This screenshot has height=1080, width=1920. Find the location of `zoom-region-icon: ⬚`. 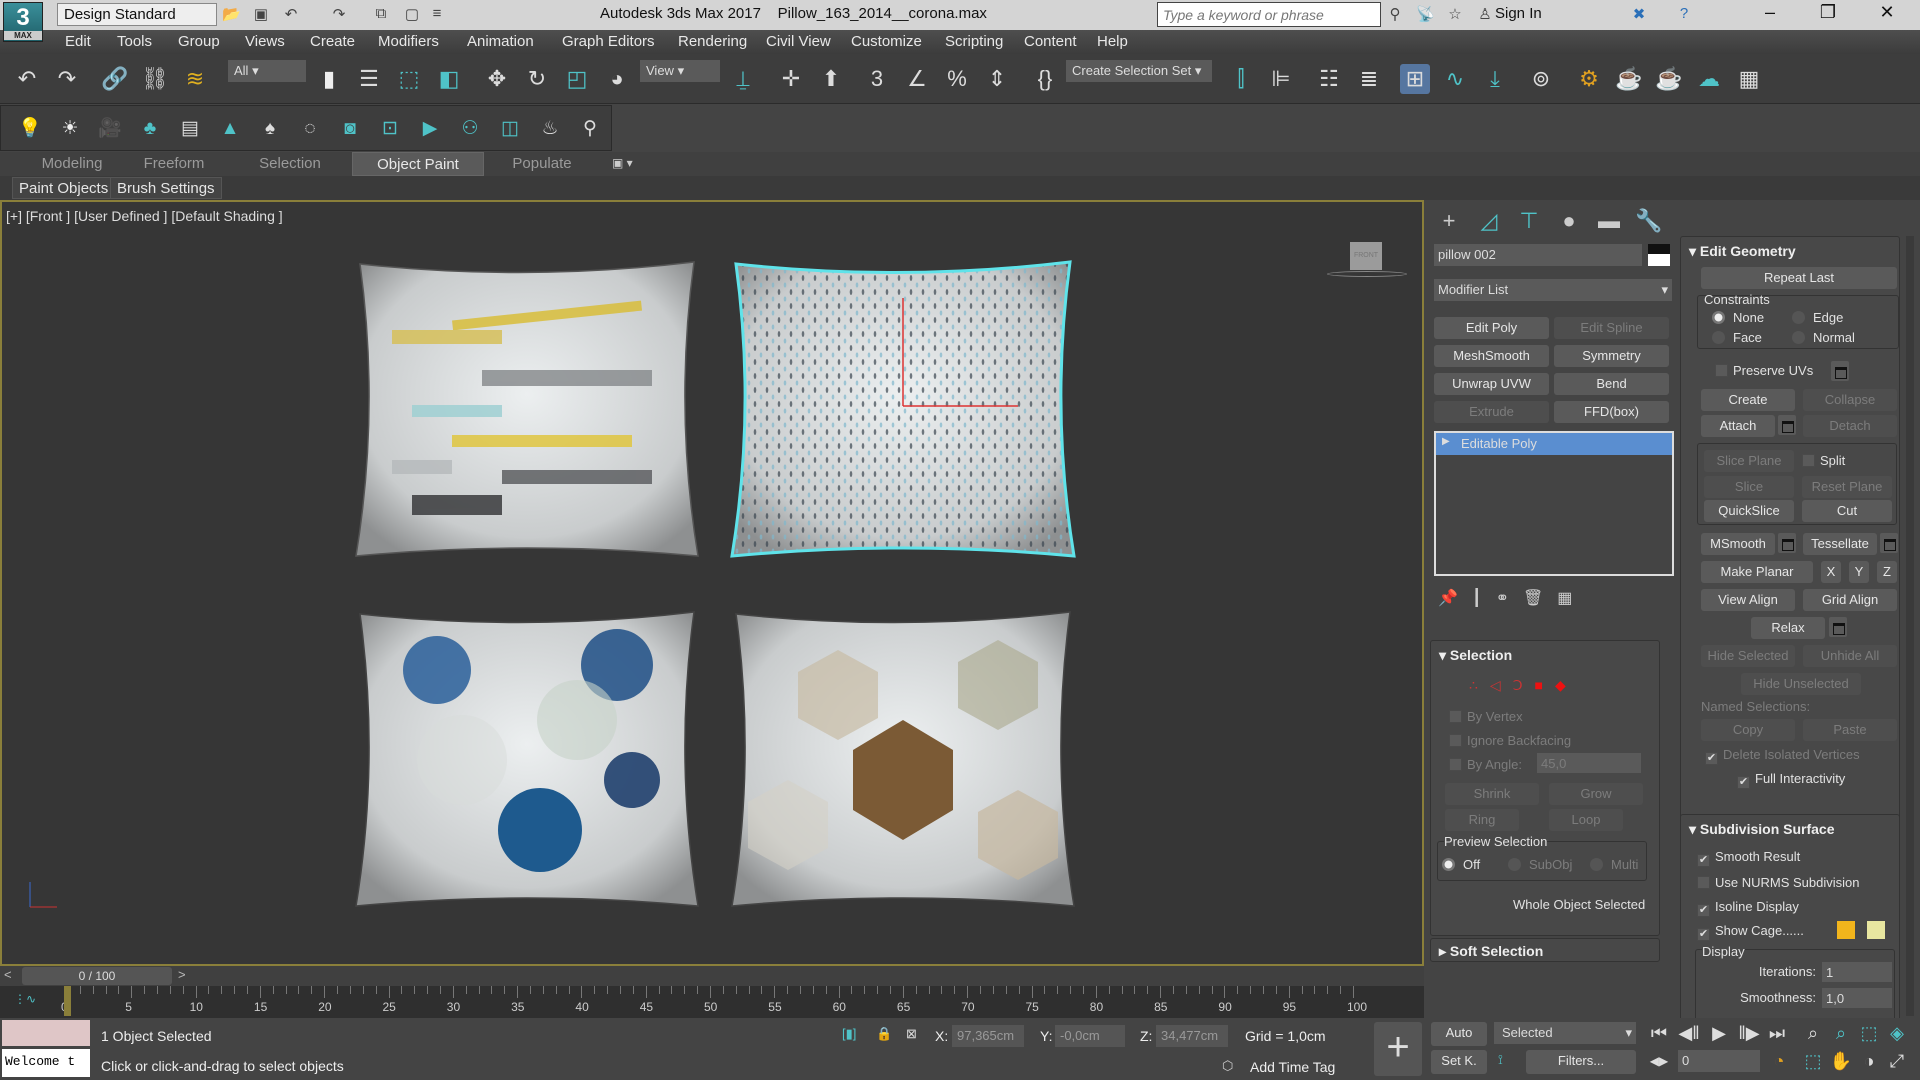

zoom-region-icon: ⬚ is located at coordinates (1813, 1061).